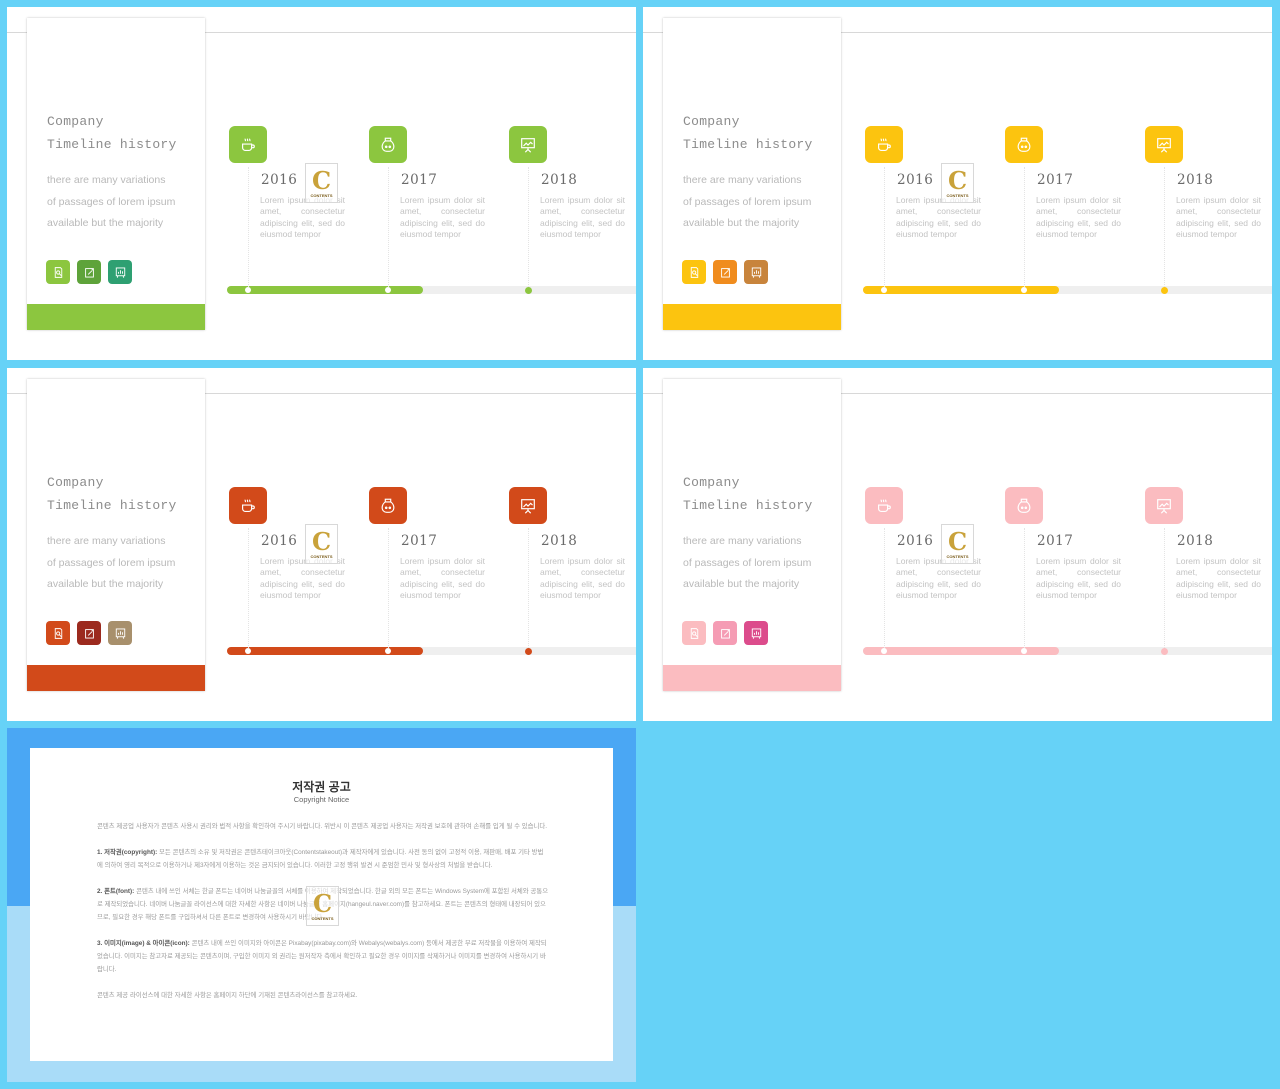 The width and height of the screenshot is (1280, 1089). What do you see at coordinates (321, 799) in the screenshot?
I see `copyright-subtitle: Copyright Notice` at bounding box center [321, 799].